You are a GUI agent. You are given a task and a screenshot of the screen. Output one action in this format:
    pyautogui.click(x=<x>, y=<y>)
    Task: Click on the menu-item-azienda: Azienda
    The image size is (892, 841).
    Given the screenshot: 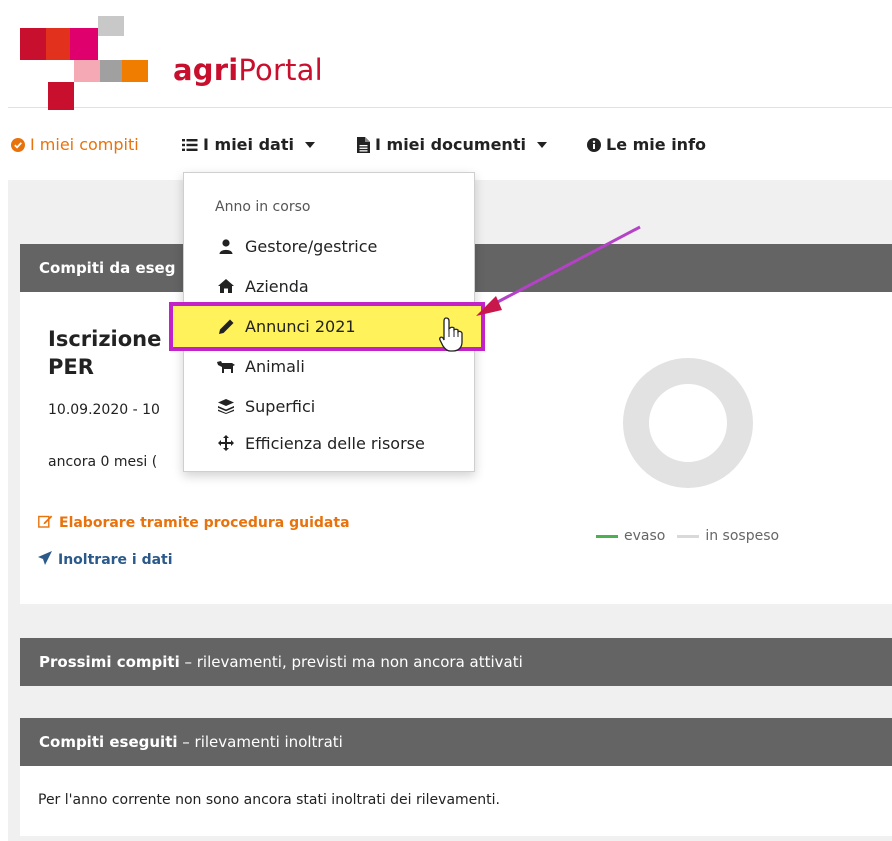 What is the action you would take?
    pyautogui.click(x=328, y=286)
    